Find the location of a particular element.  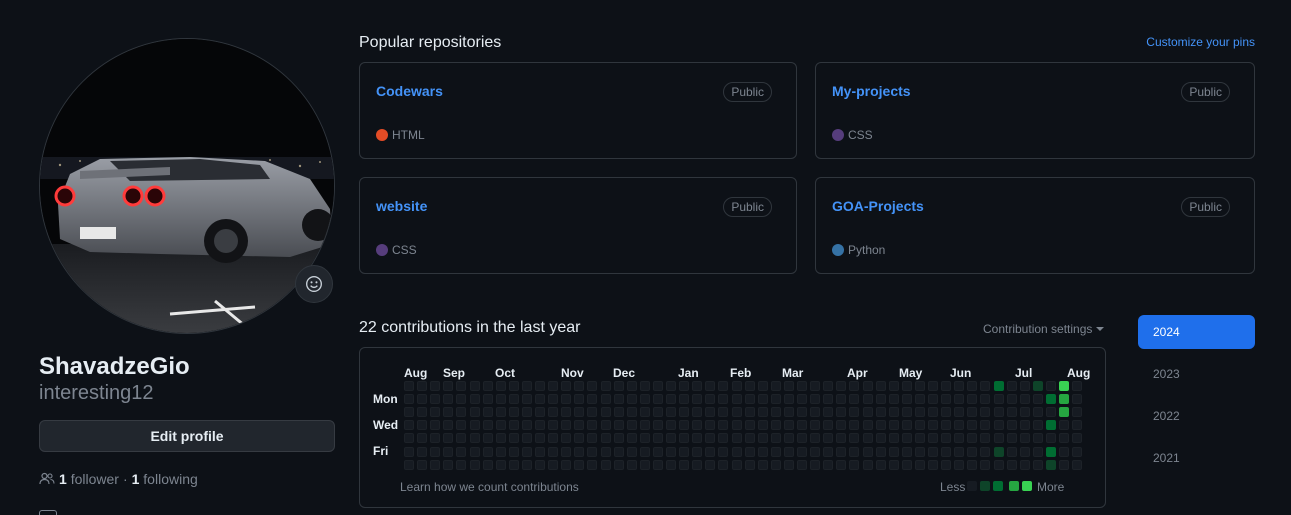

year-2024-link: 2024 is located at coordinates (1196, 332).